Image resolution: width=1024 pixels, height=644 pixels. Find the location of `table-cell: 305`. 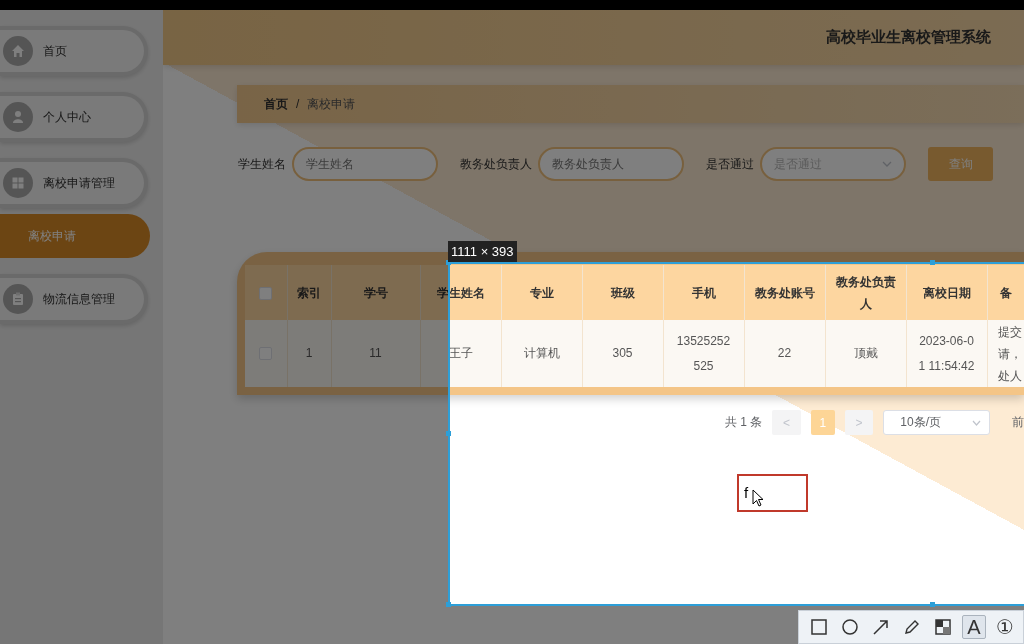

table-cell: 305 is located at coordinates (622, 353).